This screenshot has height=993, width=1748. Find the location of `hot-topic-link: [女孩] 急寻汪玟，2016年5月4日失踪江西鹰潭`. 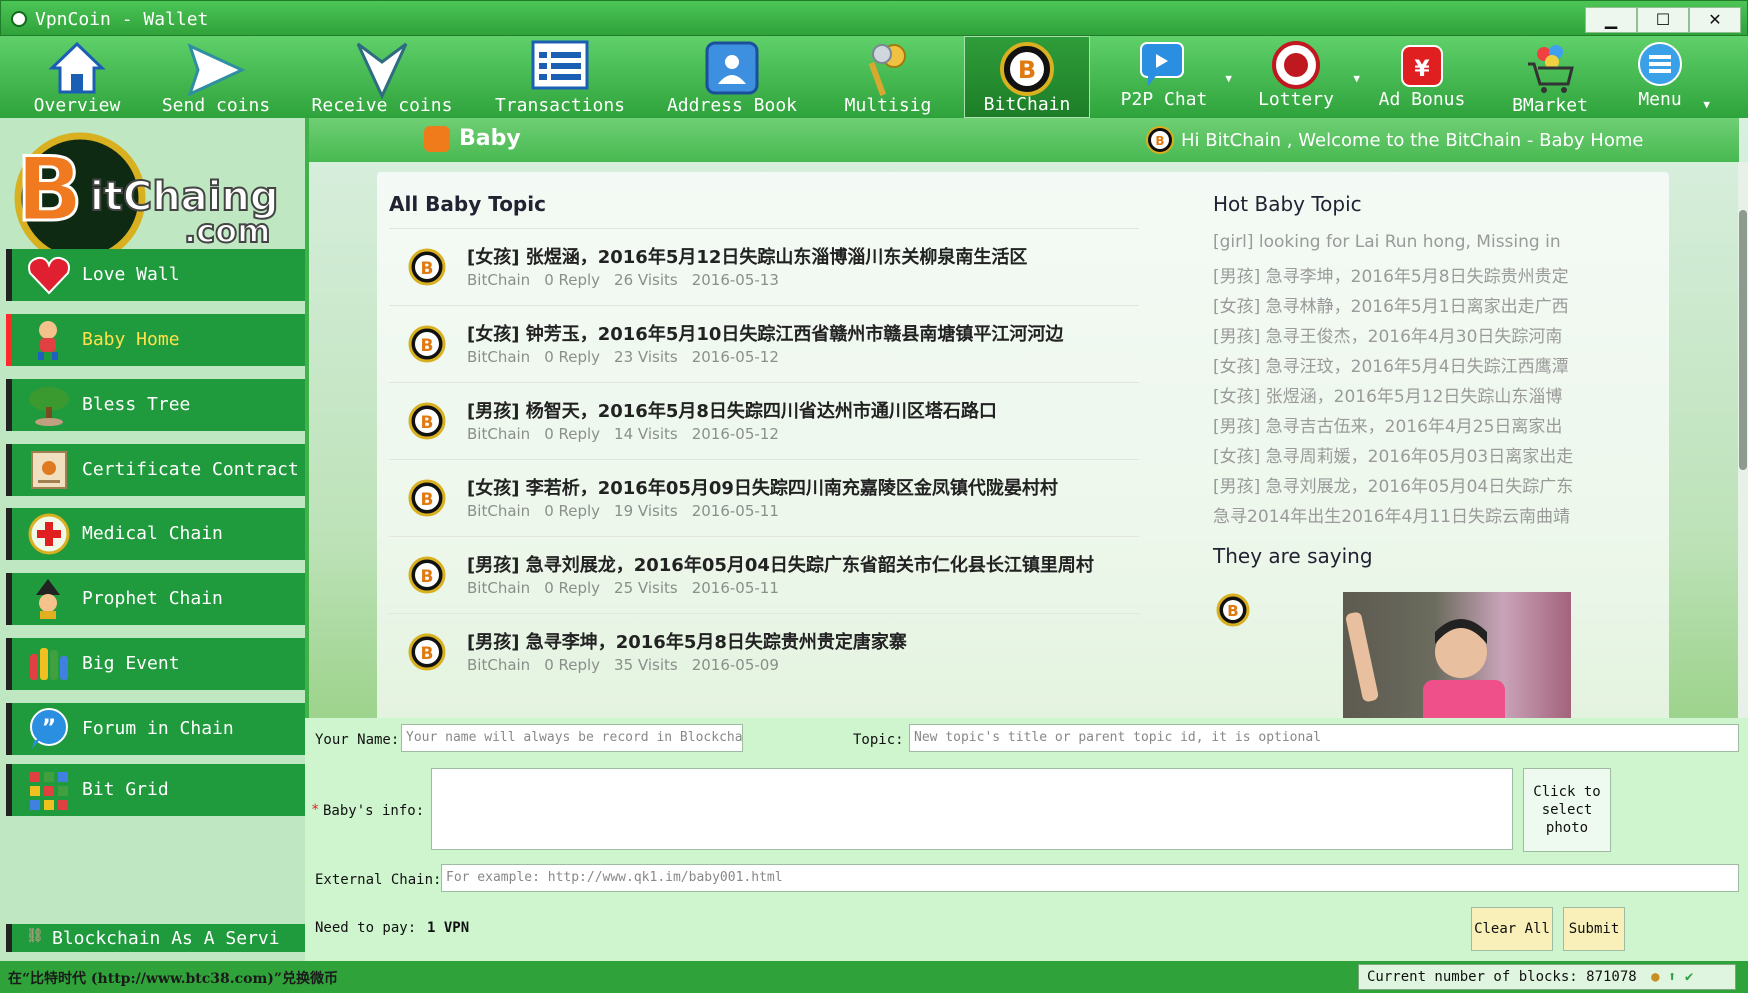

hot-topic-link: [女孩] 急寻汪玟，2016年5月4日失踪江西鹰潭 is located at coordinates (1423, 367).